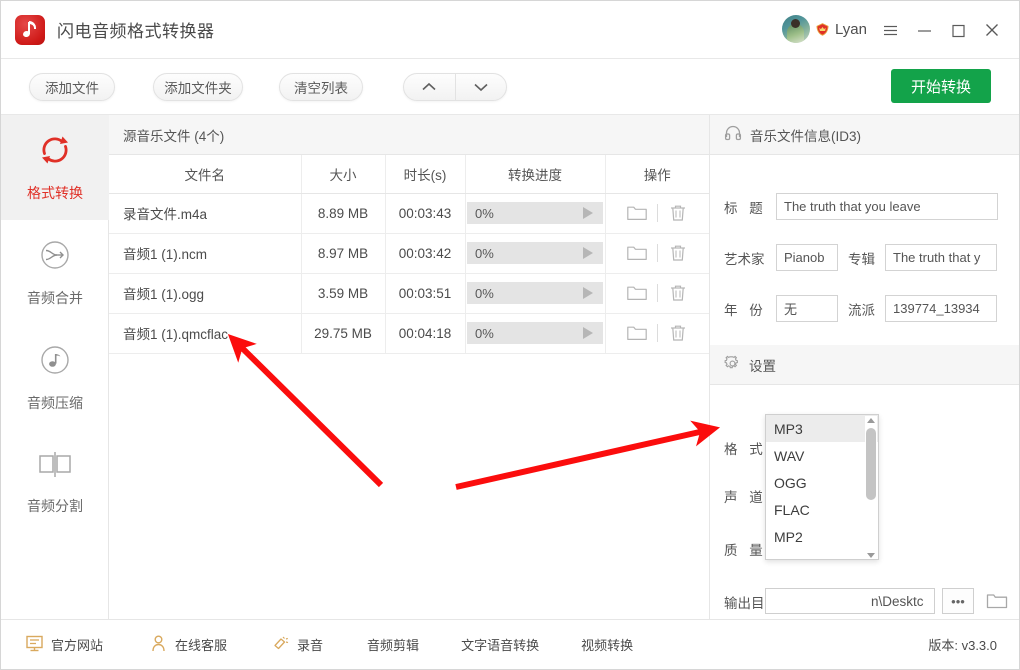 The width and height of the screenshot is (1020, 670). What do you see at coordinates (941, 86) in the screenshot?
I see `start-convert-button: 开始转换` at bounding box center [941, 86].